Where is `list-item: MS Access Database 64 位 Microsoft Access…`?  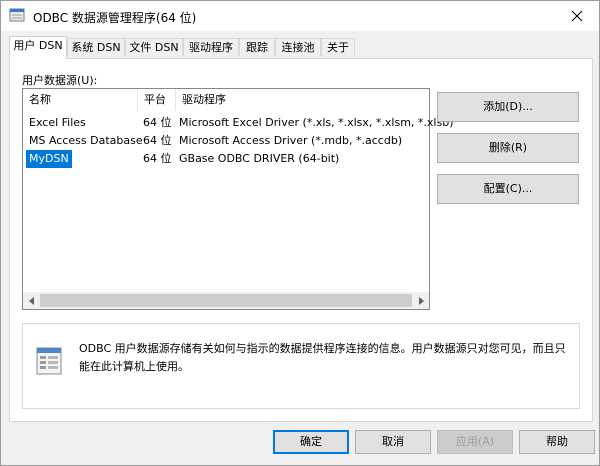
list-item: MS Access Database 64 位 Microsoft Access… is located at coordinates (226, 141).